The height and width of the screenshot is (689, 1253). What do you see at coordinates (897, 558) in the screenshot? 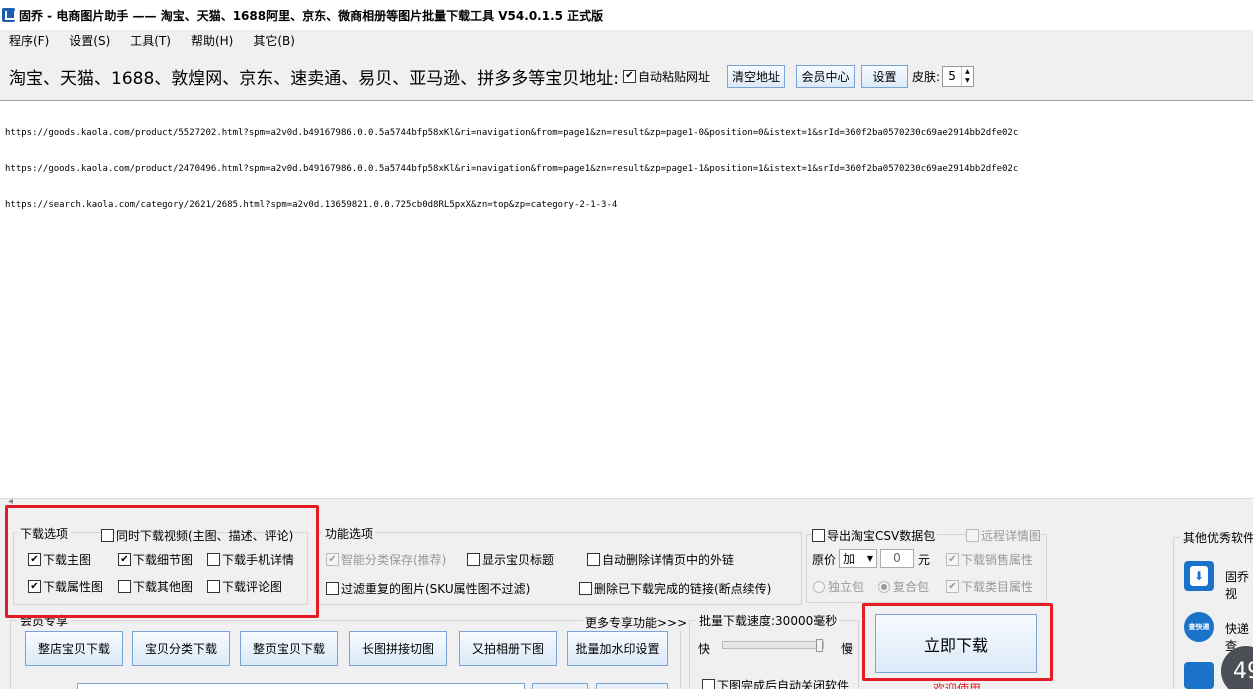
I see `price-input: 0` at bounding box center [897, 558].